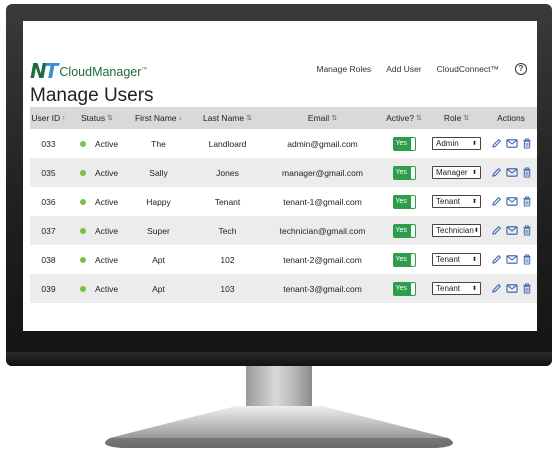 The height and width of the screenshot is (454, 552). I want to click on user-id: 036, so click(48, 201).